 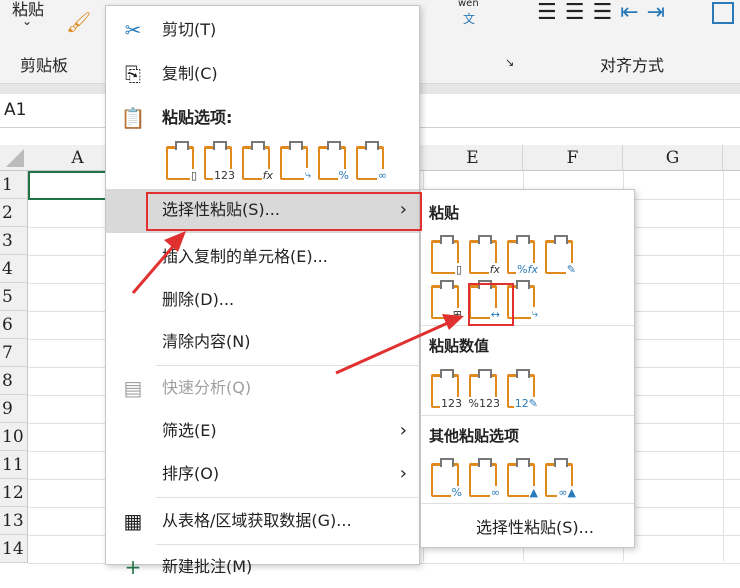 I want to click on annotation-arrows, so click(x=297, y=303).